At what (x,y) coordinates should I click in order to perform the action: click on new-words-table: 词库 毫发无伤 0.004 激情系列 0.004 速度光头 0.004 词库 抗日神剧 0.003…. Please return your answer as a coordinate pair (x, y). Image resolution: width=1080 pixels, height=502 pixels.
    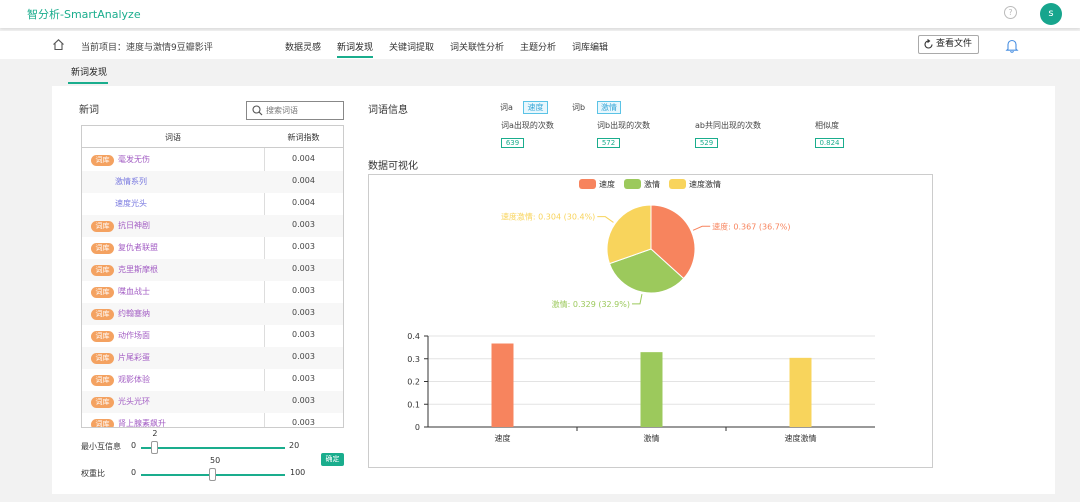
    Looking at the image, I should click on (212, 276).